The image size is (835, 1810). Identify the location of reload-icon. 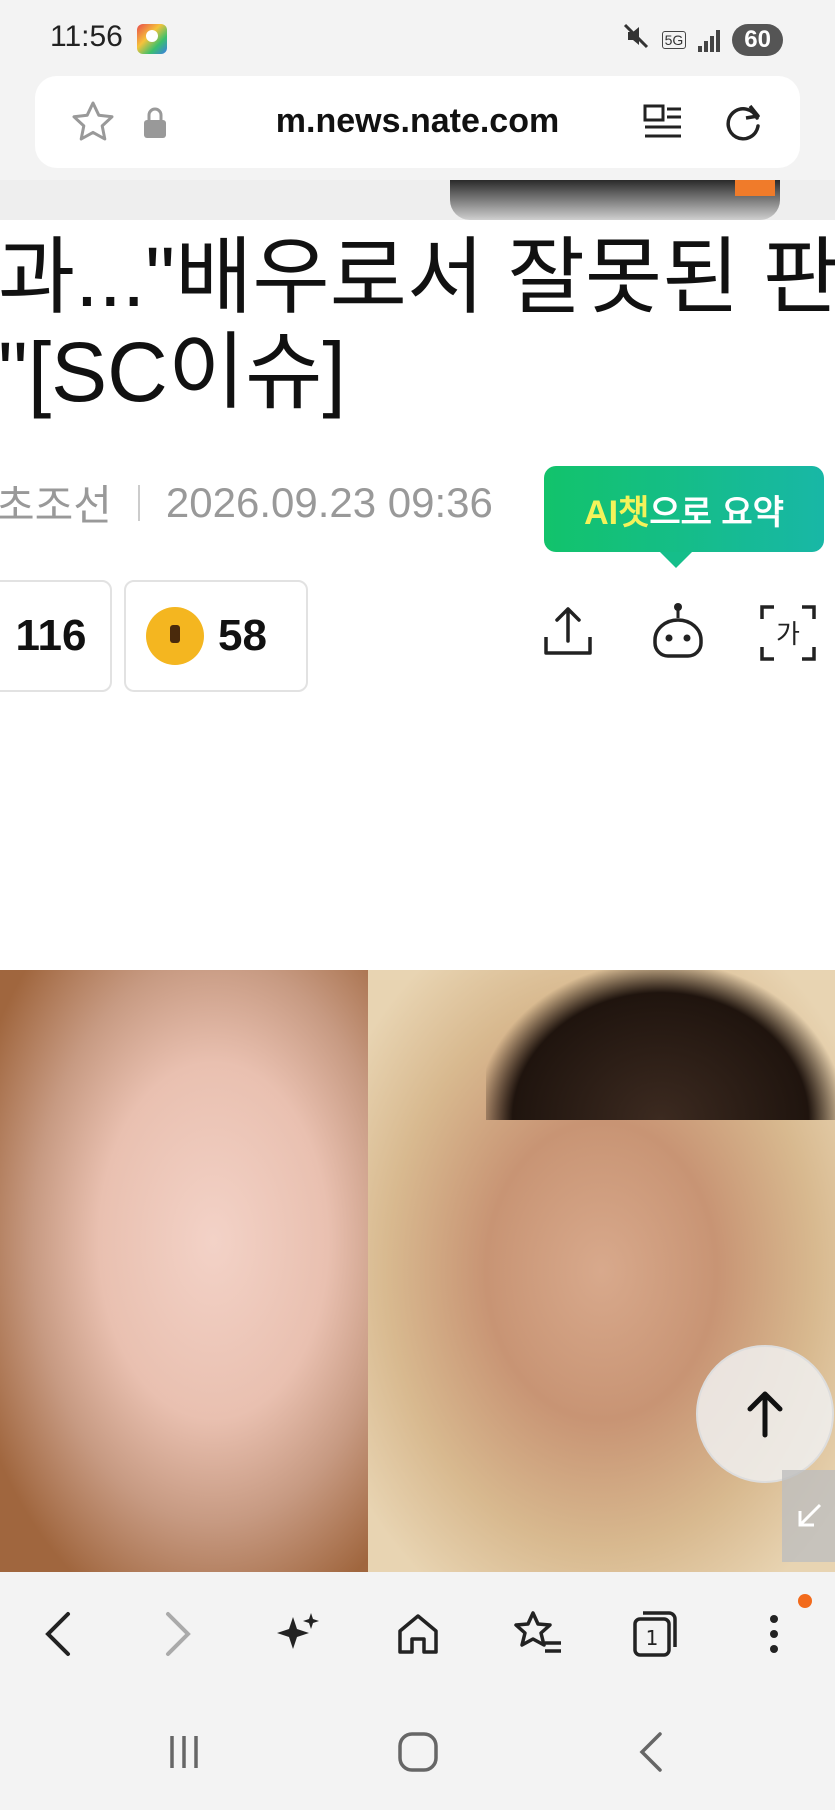
(743, 122).